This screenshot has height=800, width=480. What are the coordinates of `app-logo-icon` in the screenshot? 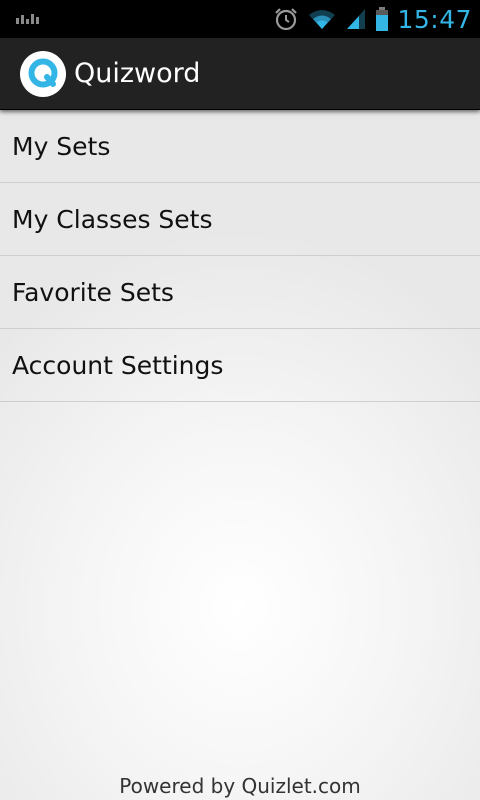 It's located at (43, 73).